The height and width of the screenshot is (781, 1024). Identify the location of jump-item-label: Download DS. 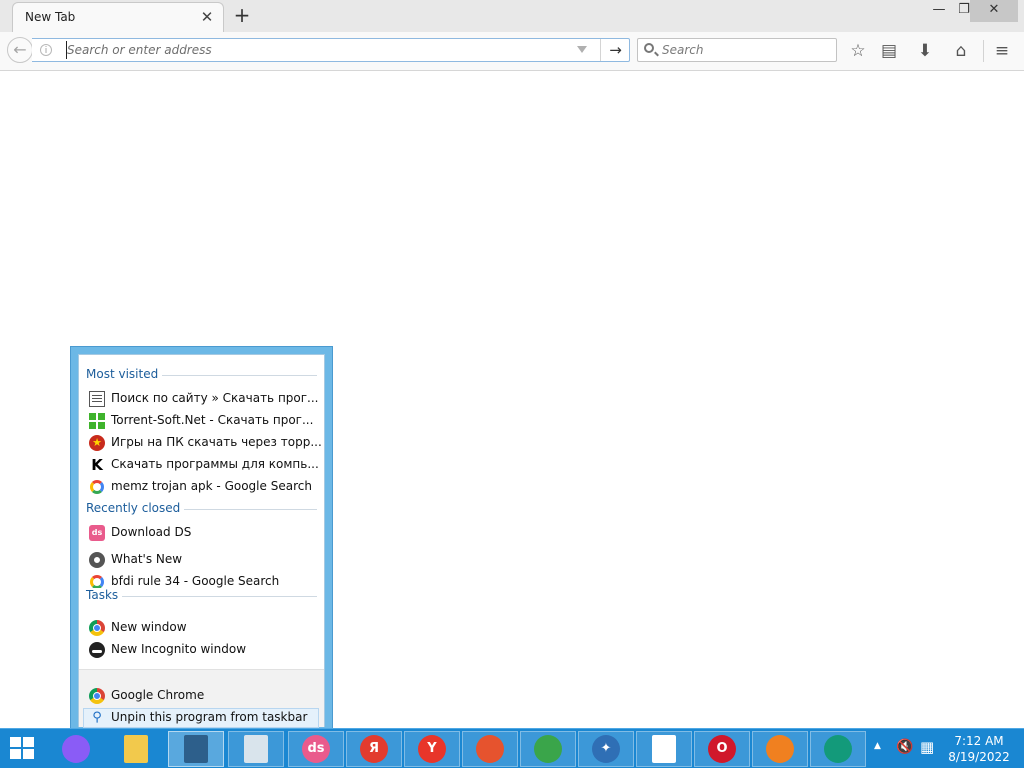
(151, 532).